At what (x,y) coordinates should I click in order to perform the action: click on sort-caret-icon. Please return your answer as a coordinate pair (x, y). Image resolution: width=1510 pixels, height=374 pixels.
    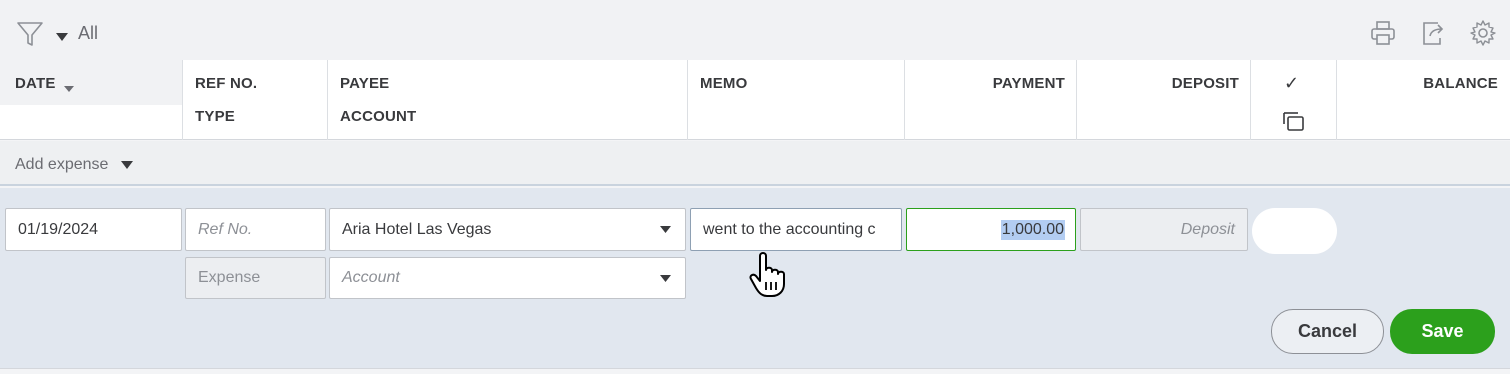
    Looking at the image, I should click on (69, 89).